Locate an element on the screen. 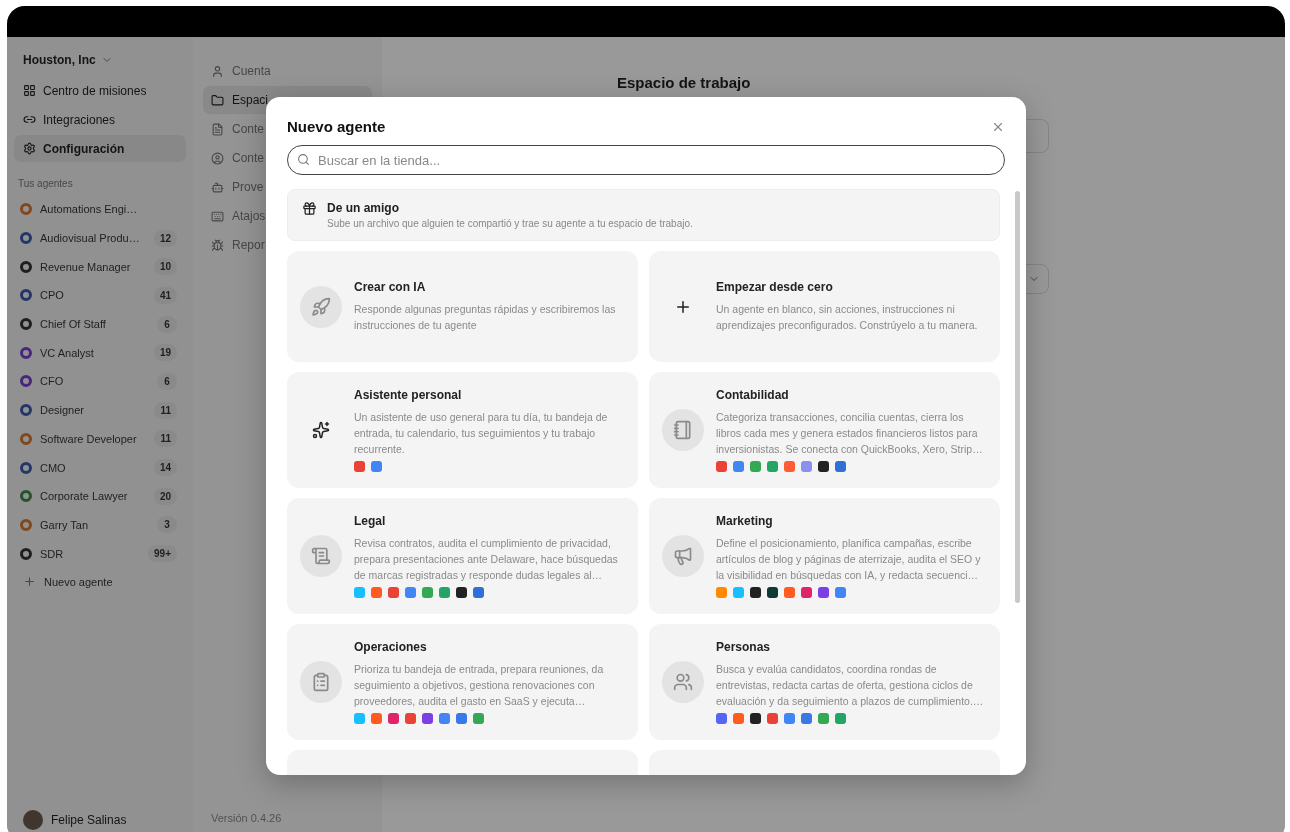 The height and width of the screenshot is (832, 1290). page-title: Espacio de trabajo is located at coordinates (684, 82).